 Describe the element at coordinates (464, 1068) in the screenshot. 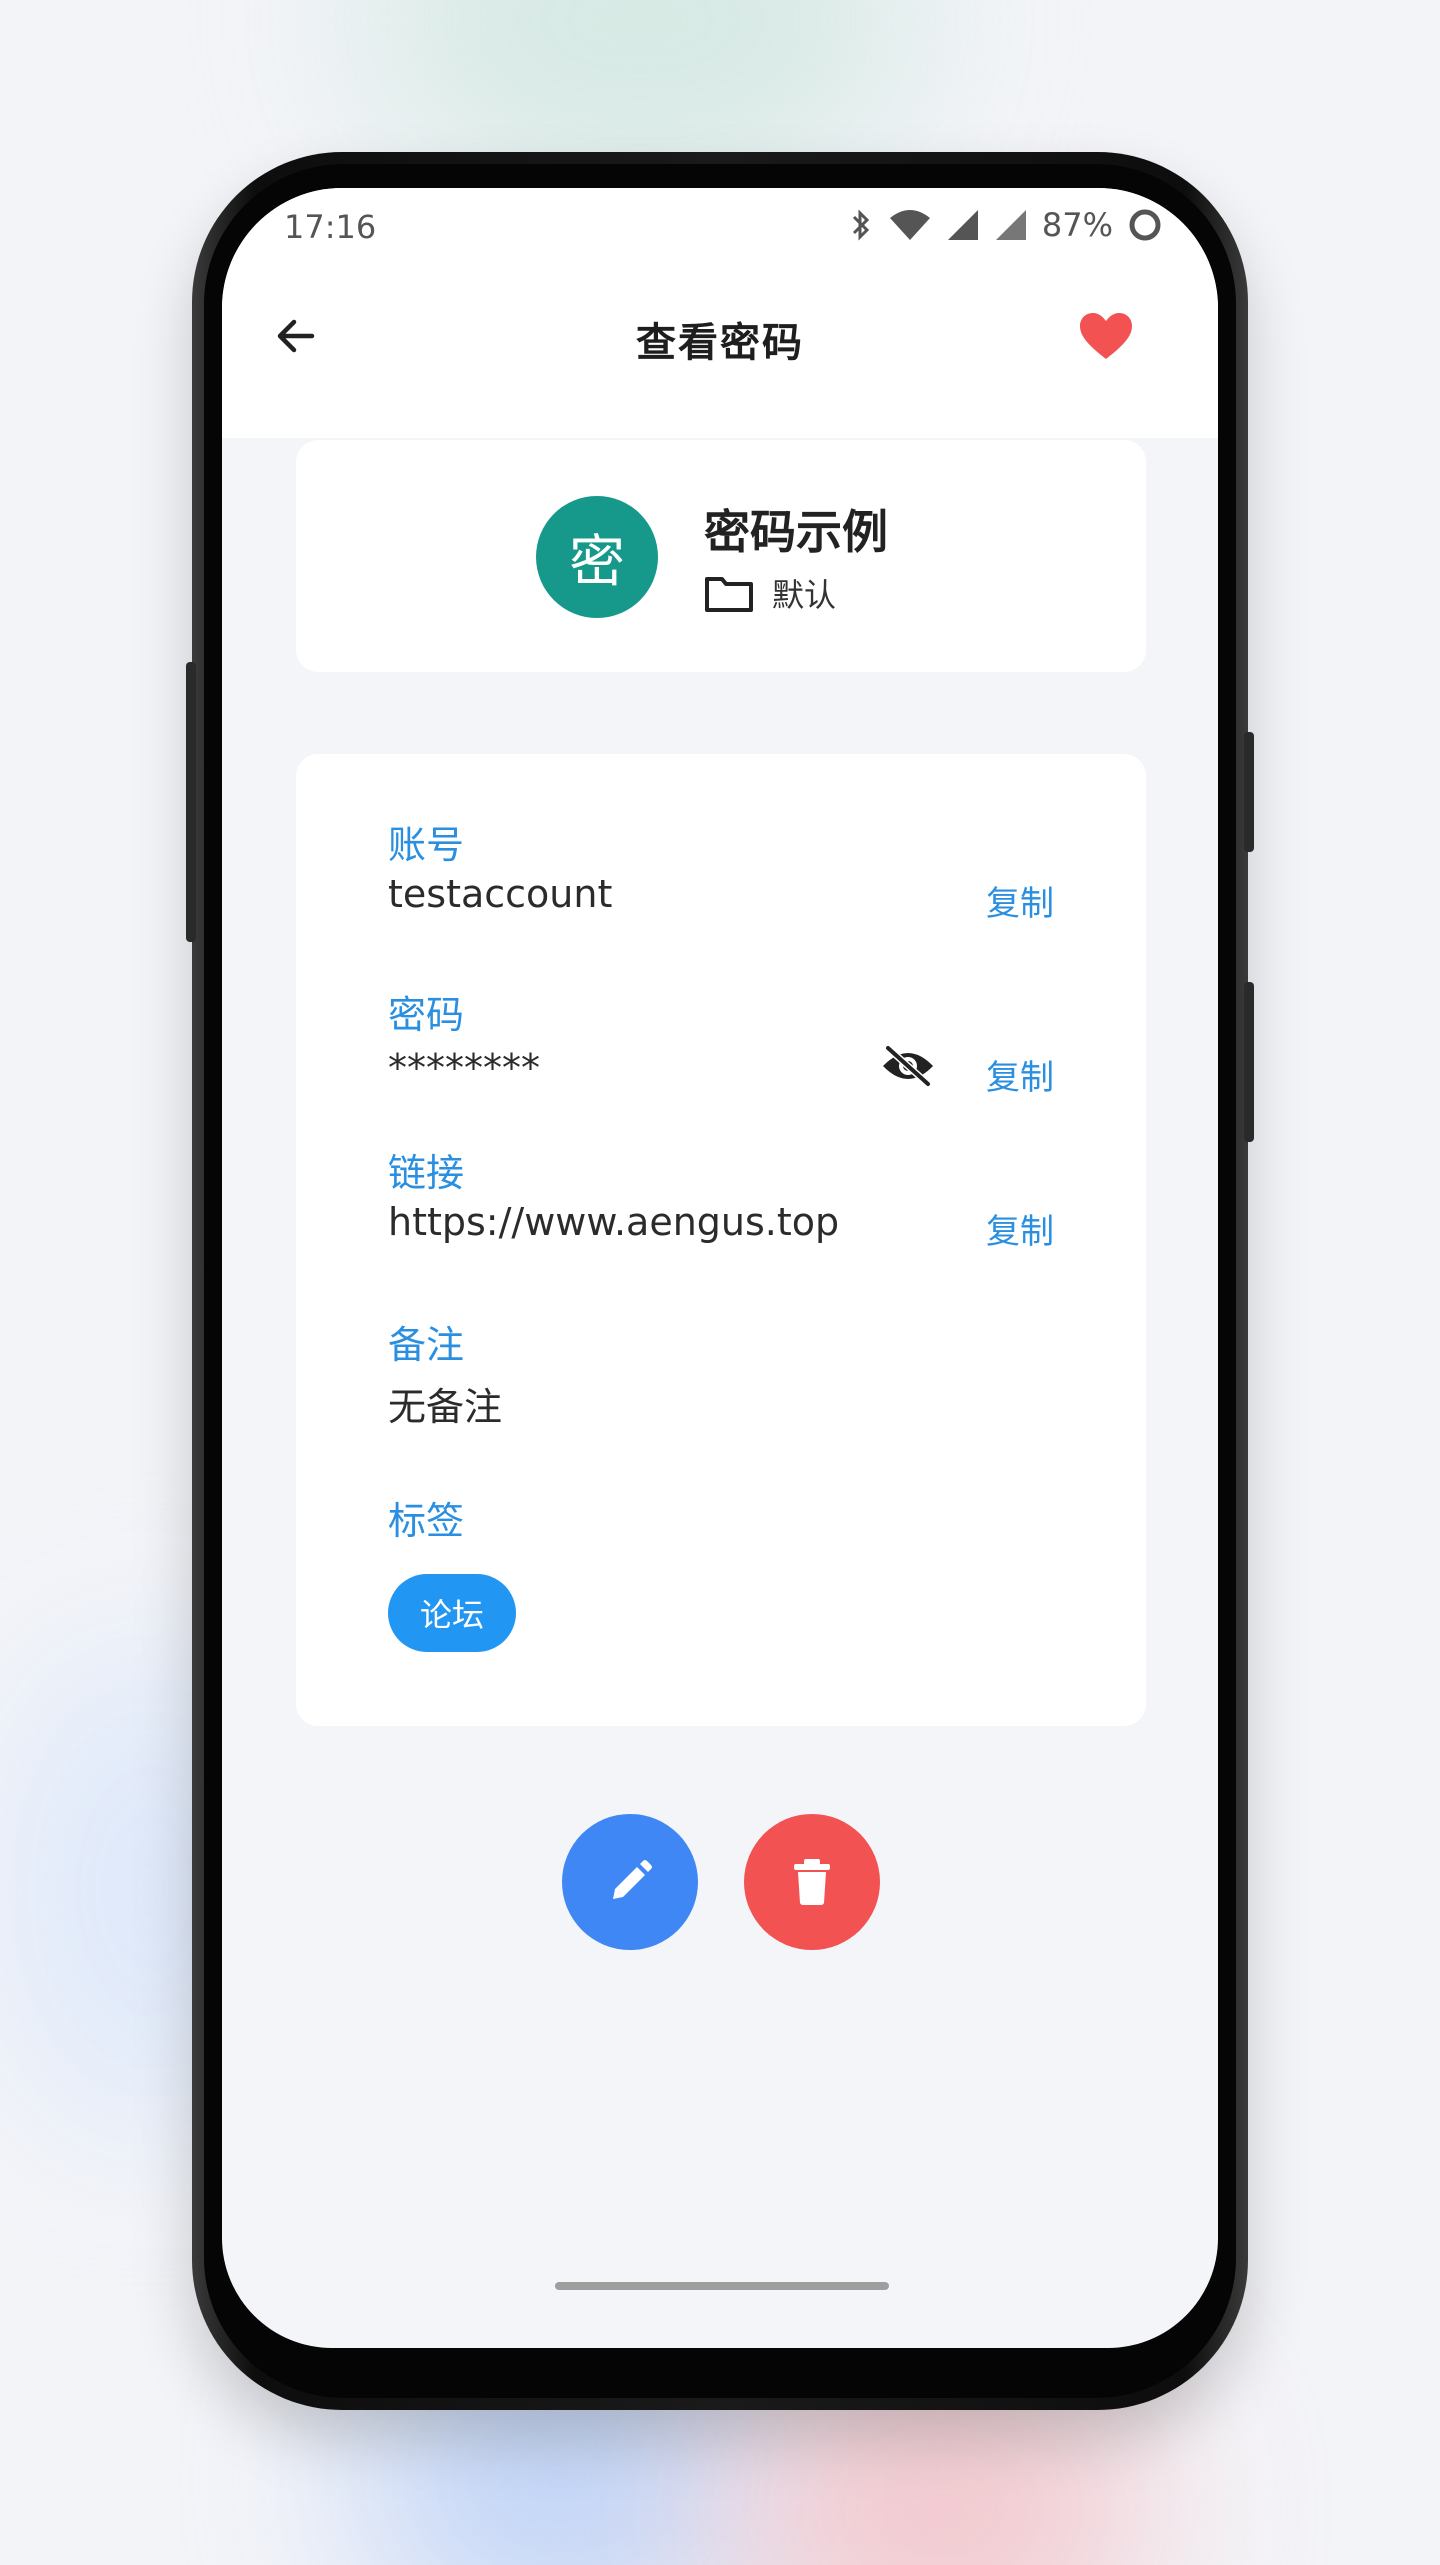

I see `password-value: ********` at that location.